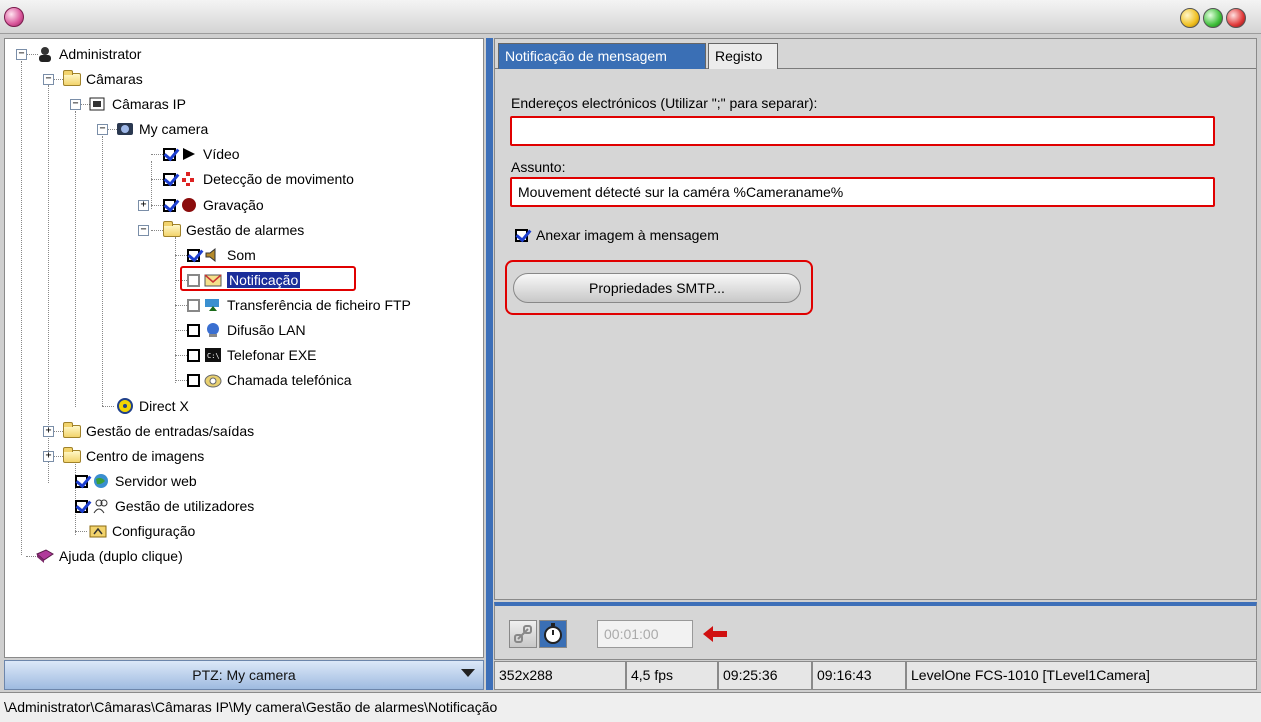 Image resolution: width=1261 pixels, height=722 pixels. I want to click on tree-item-label: Câmaras IP, so click(149, 104).